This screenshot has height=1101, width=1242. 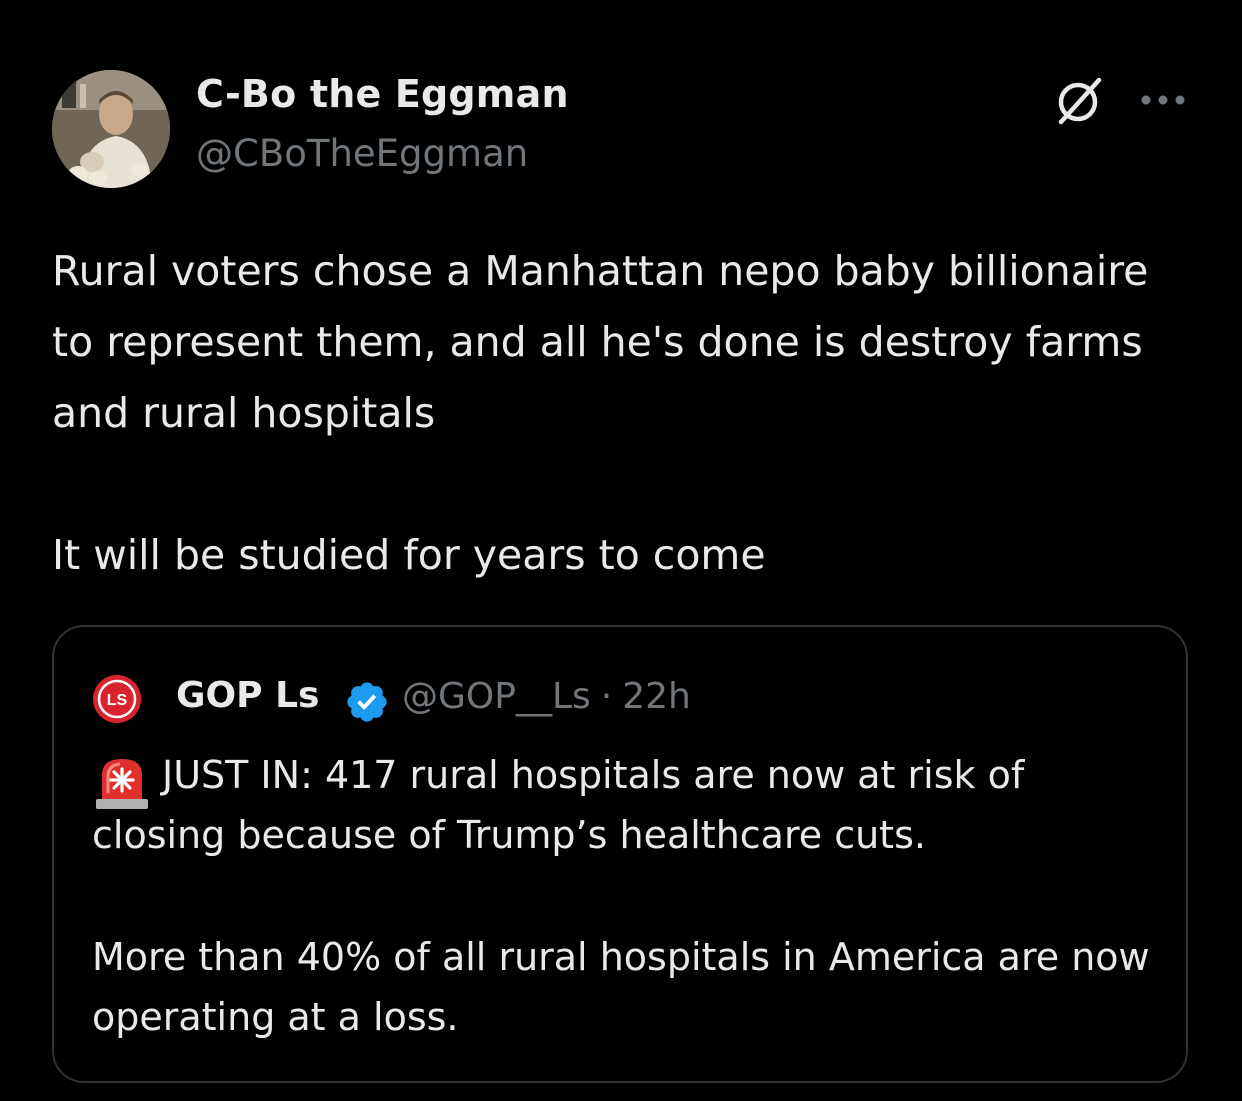 What do you see at coordinates (1079, 101) in the screenshot?
I see `grok-icon` at bounding box center [1079, 101].